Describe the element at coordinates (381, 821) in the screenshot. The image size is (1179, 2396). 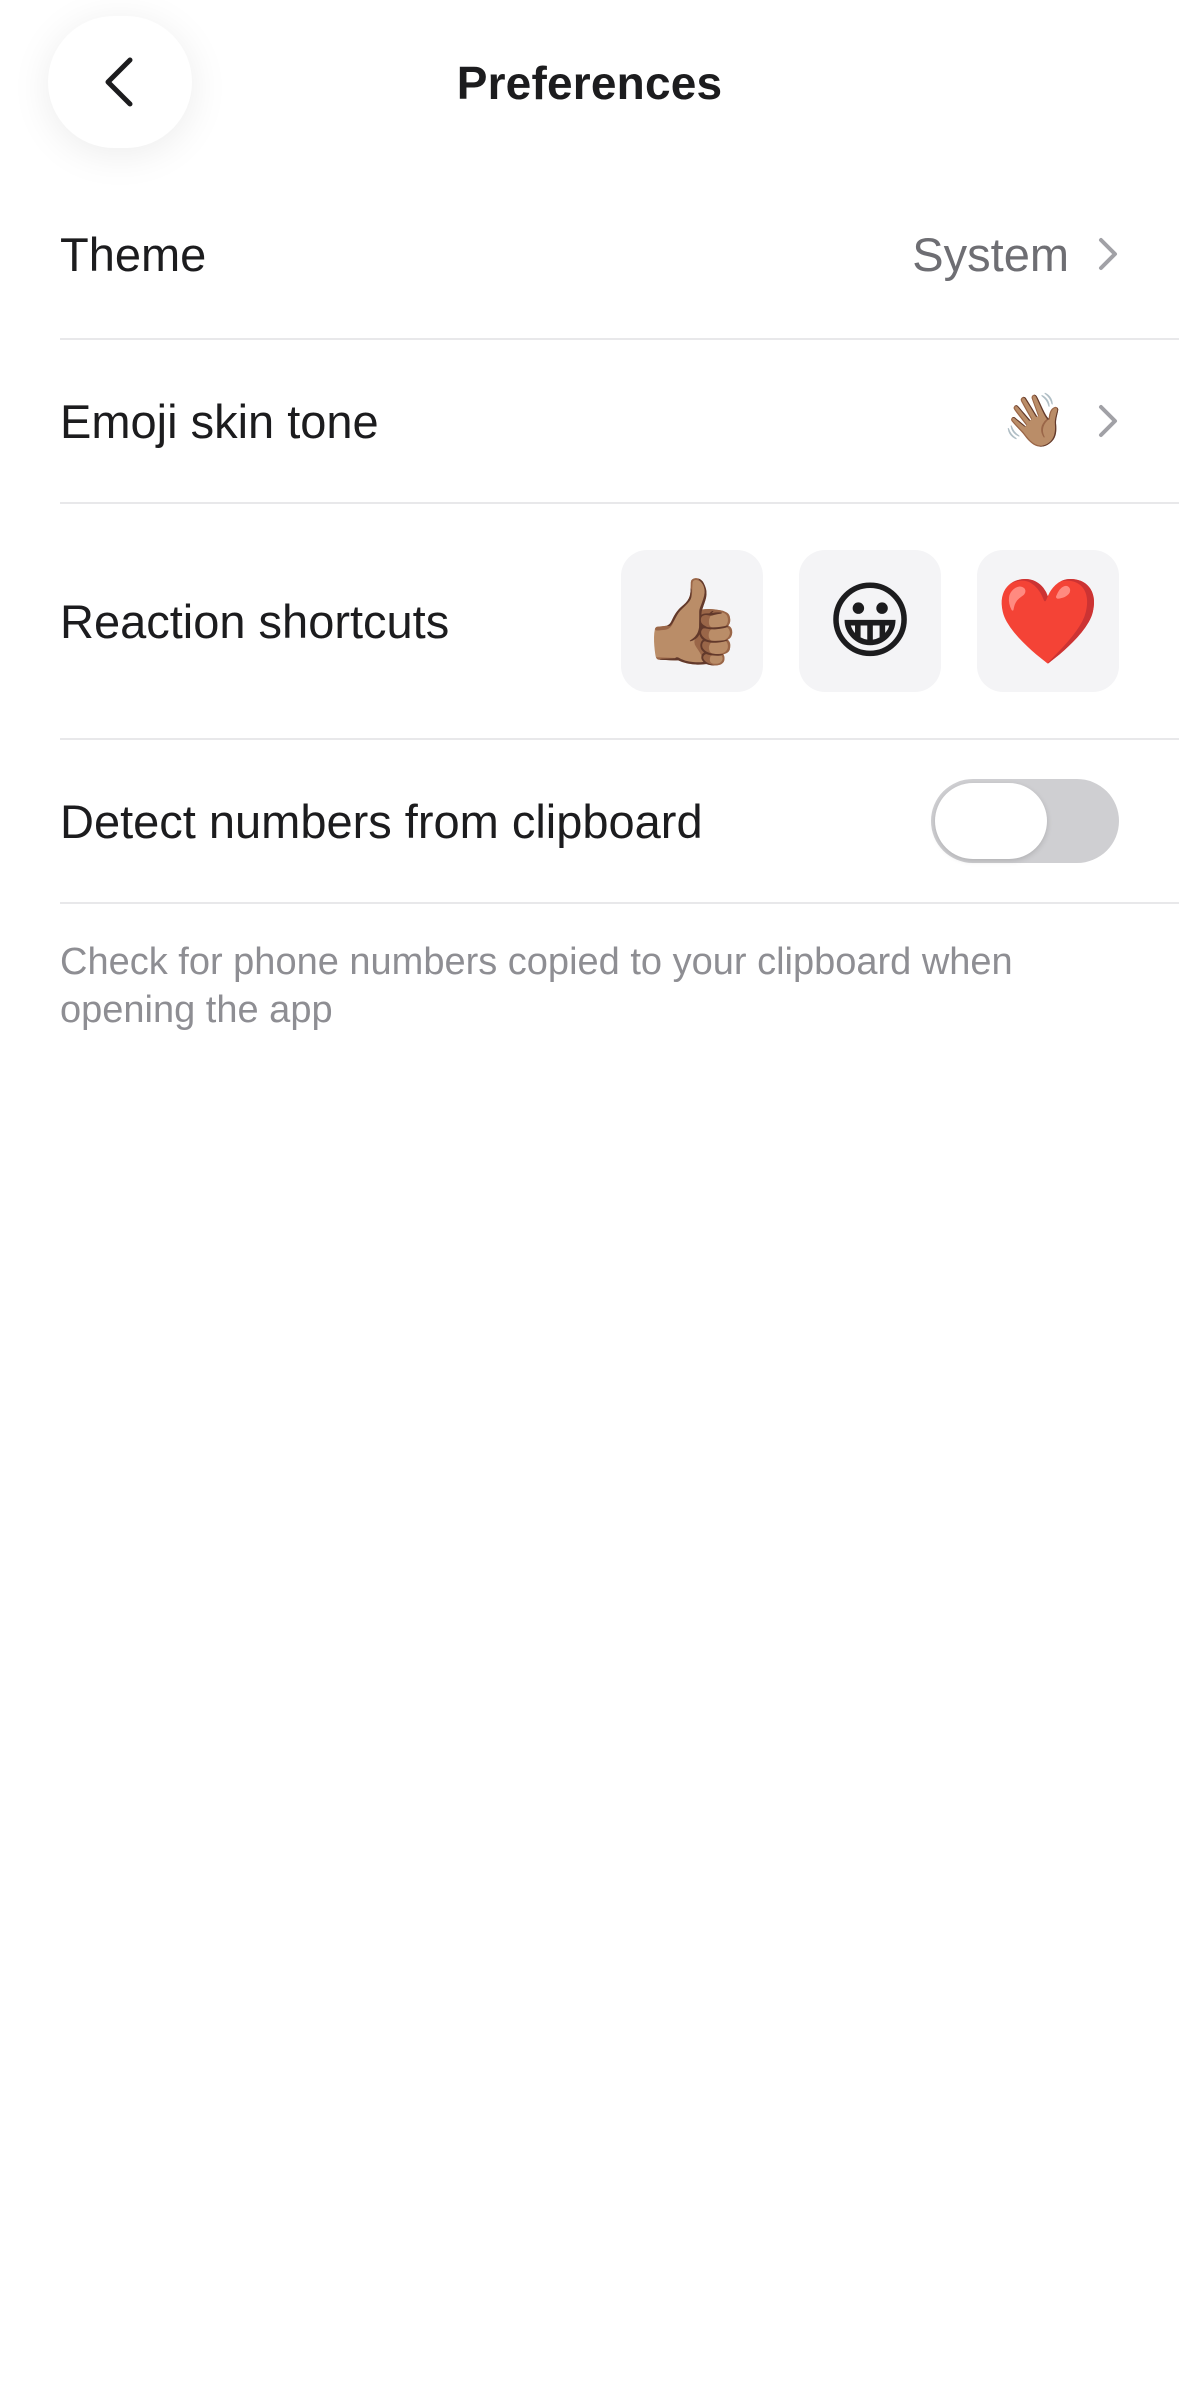
I see `detect-numbers-label: Detect numbers from clipboard` at that location.